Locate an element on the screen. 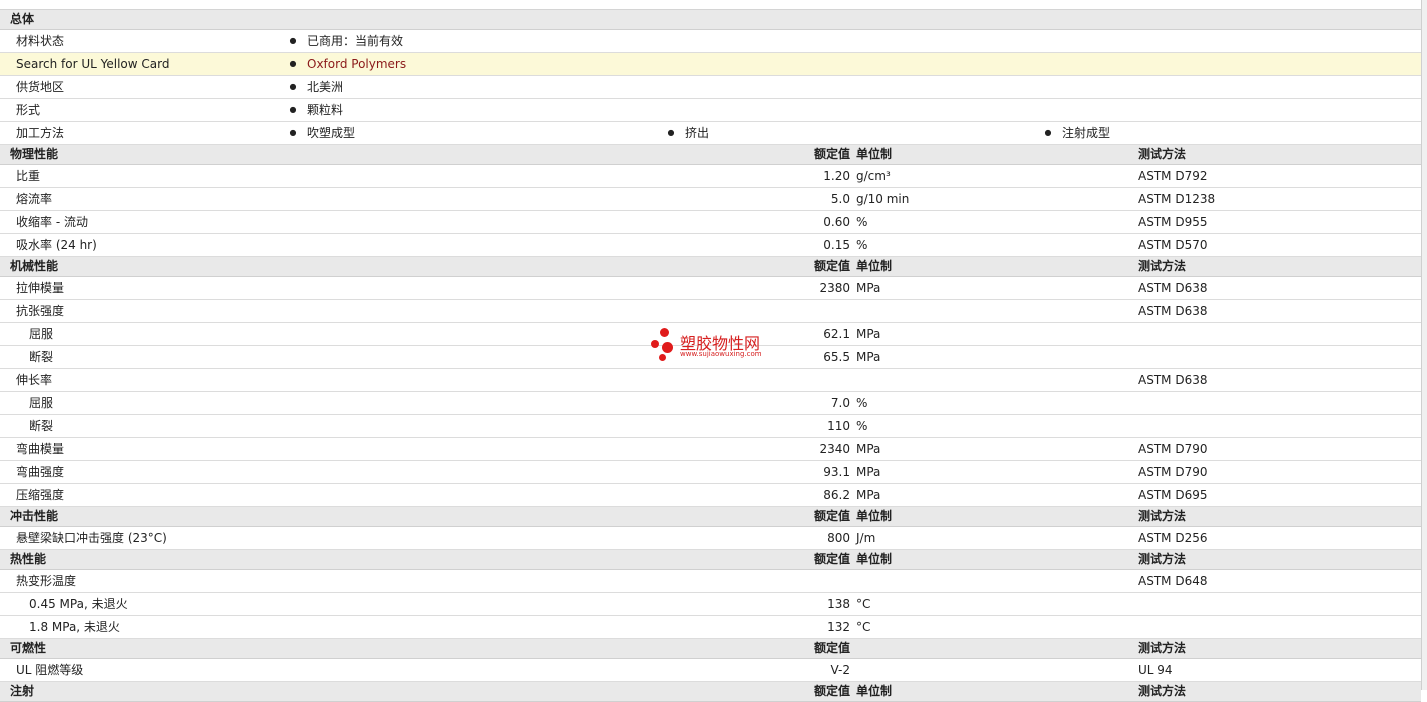  section-title: 可燃性 is located at coordinates (28, 648).